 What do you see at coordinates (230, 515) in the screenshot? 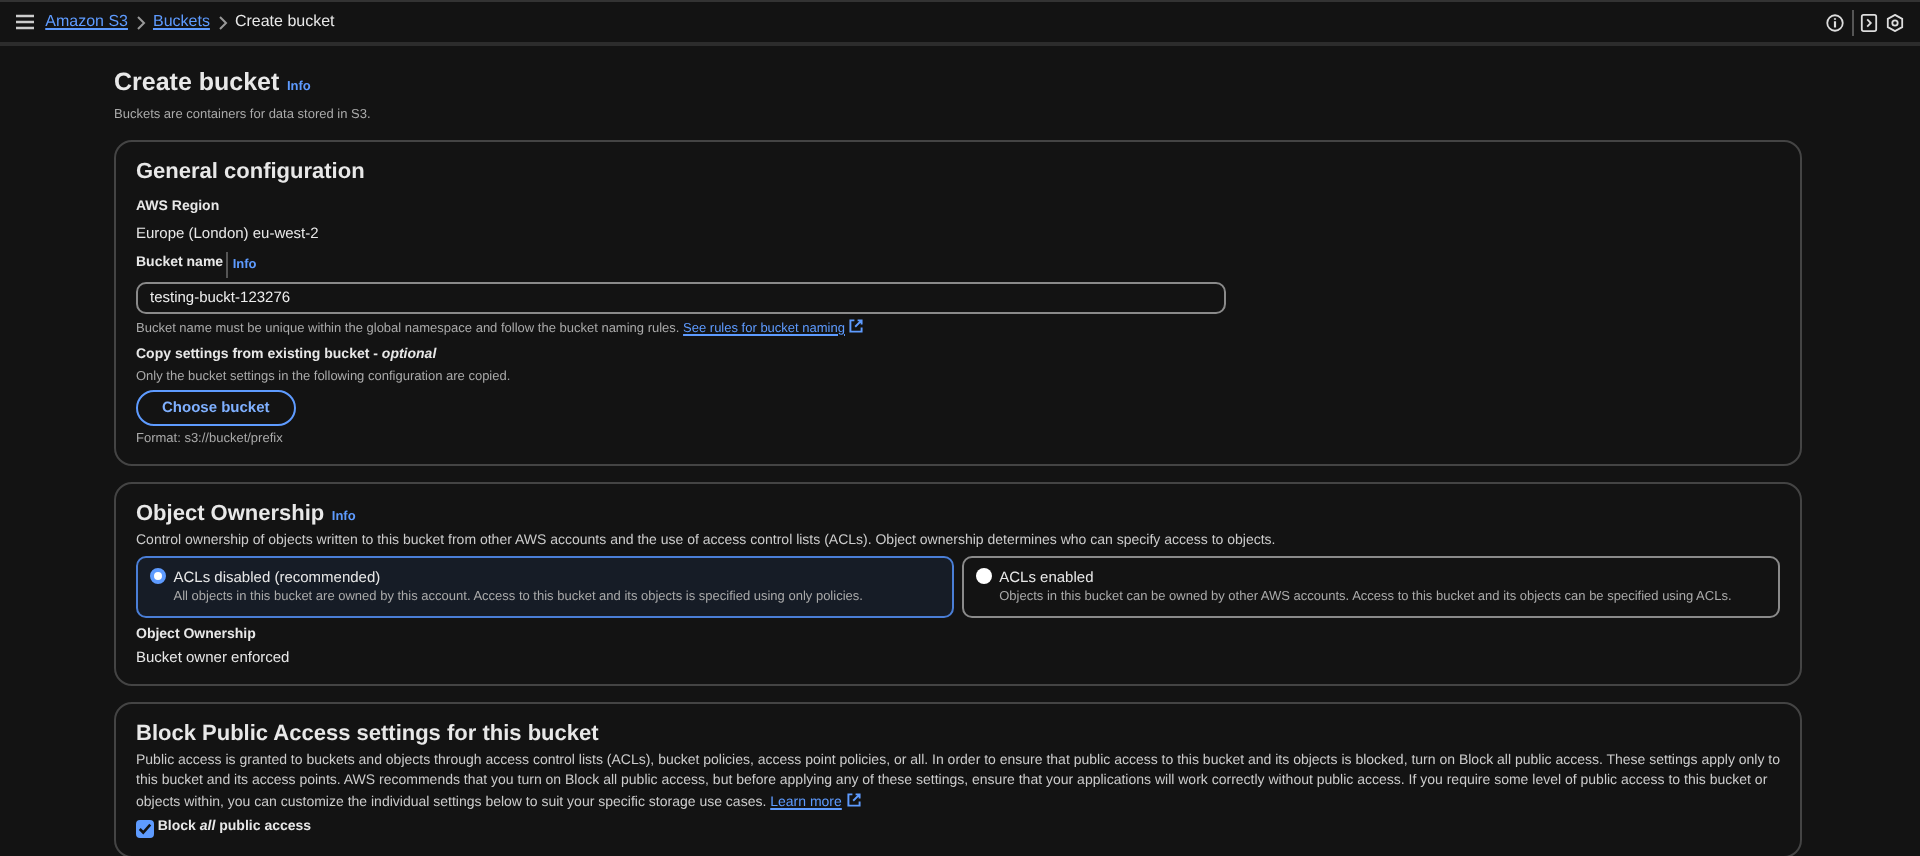
I see `section-title: Object Ownership` at bounding box center [230, 515].